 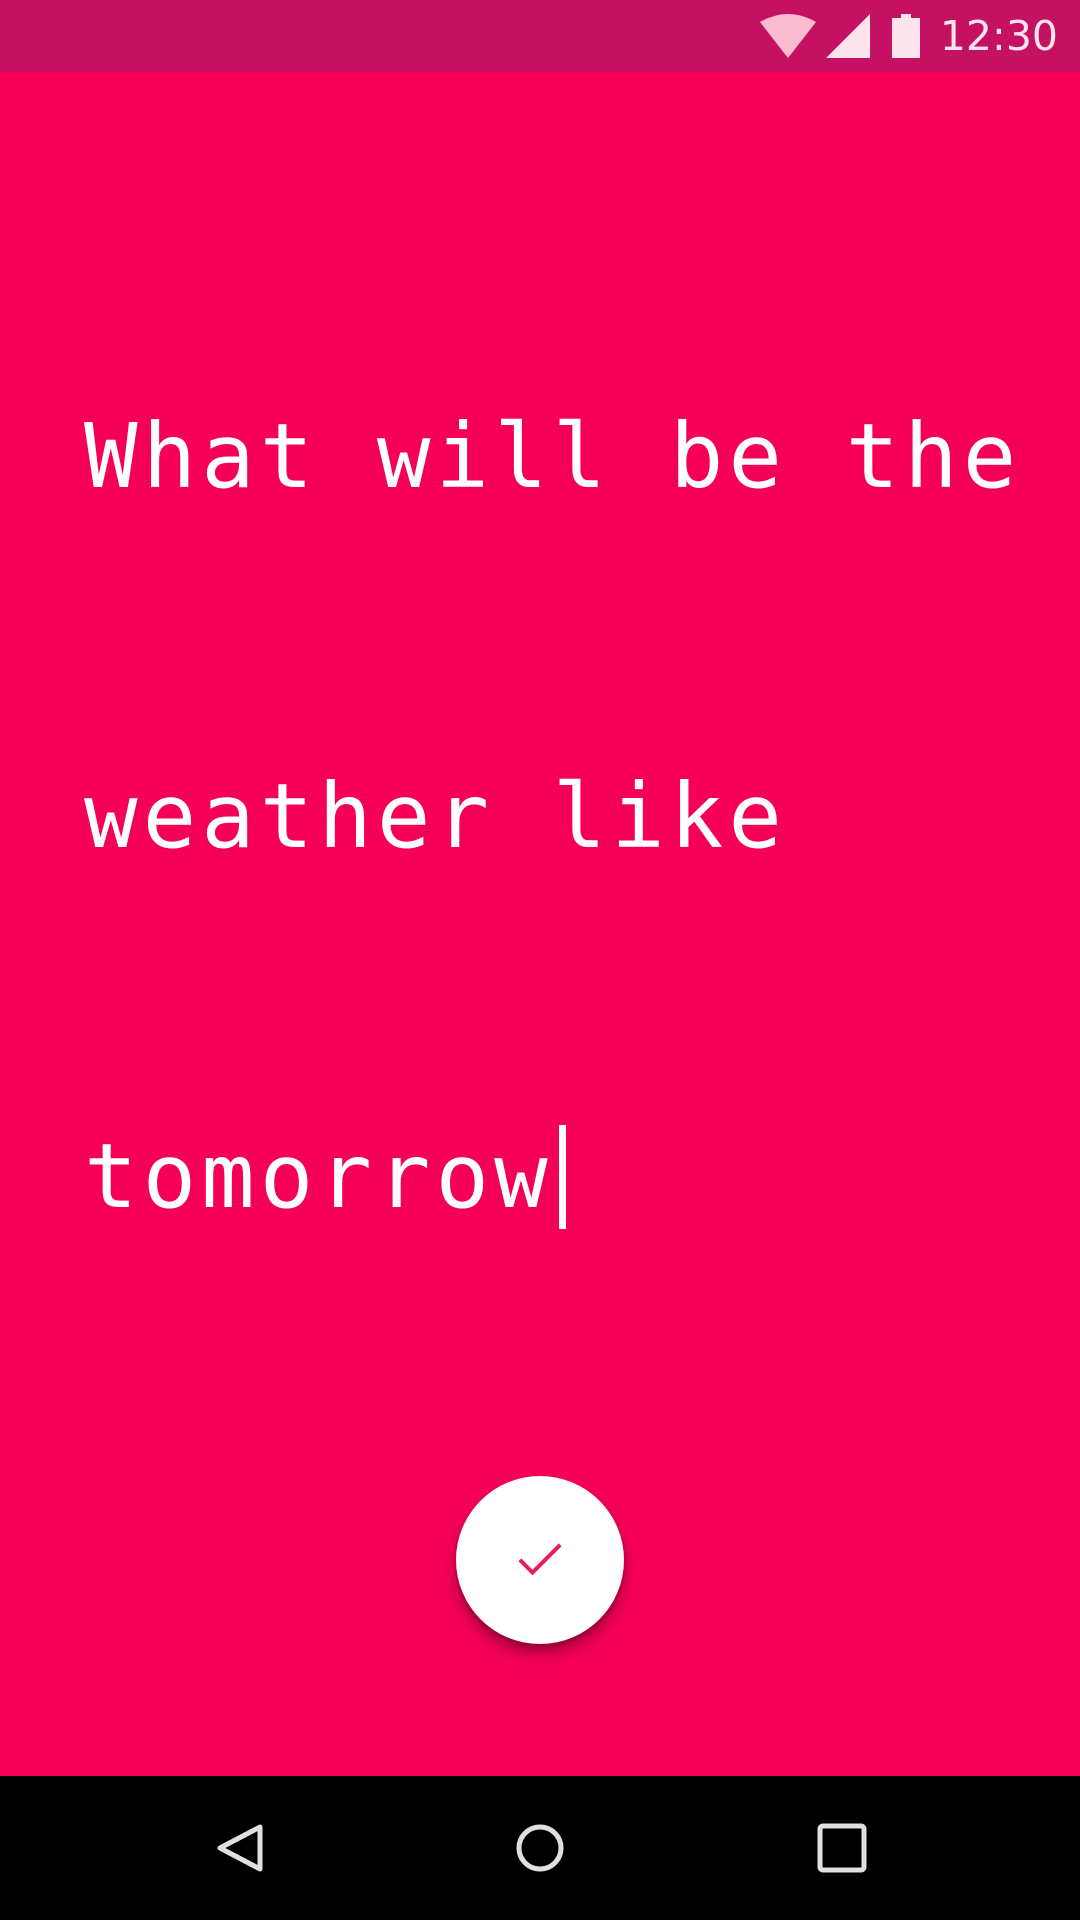 I want to click on status-bar: 12:30, so click(x=540, y=36).